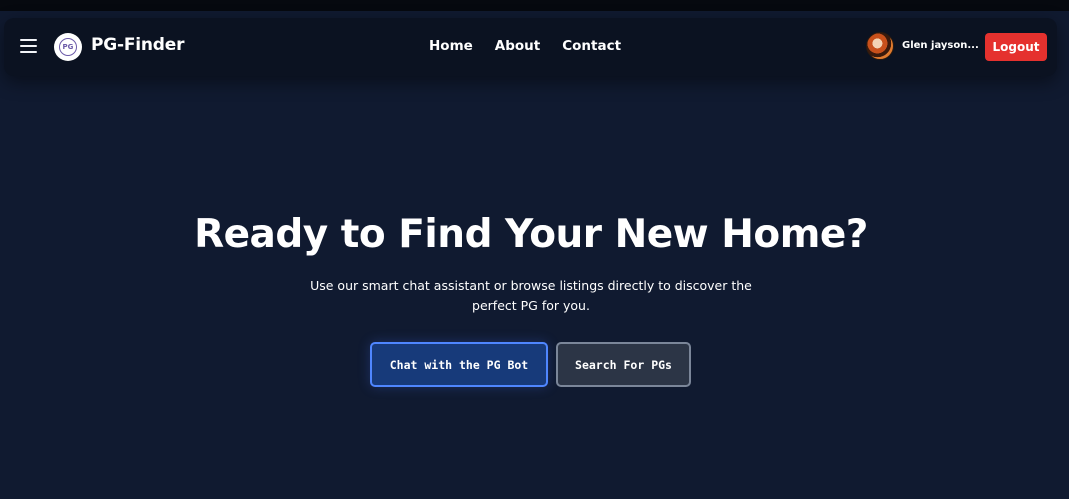 The height and width of the screenshot is (499, 1069). I want to click on avatar, so click(880, 46).